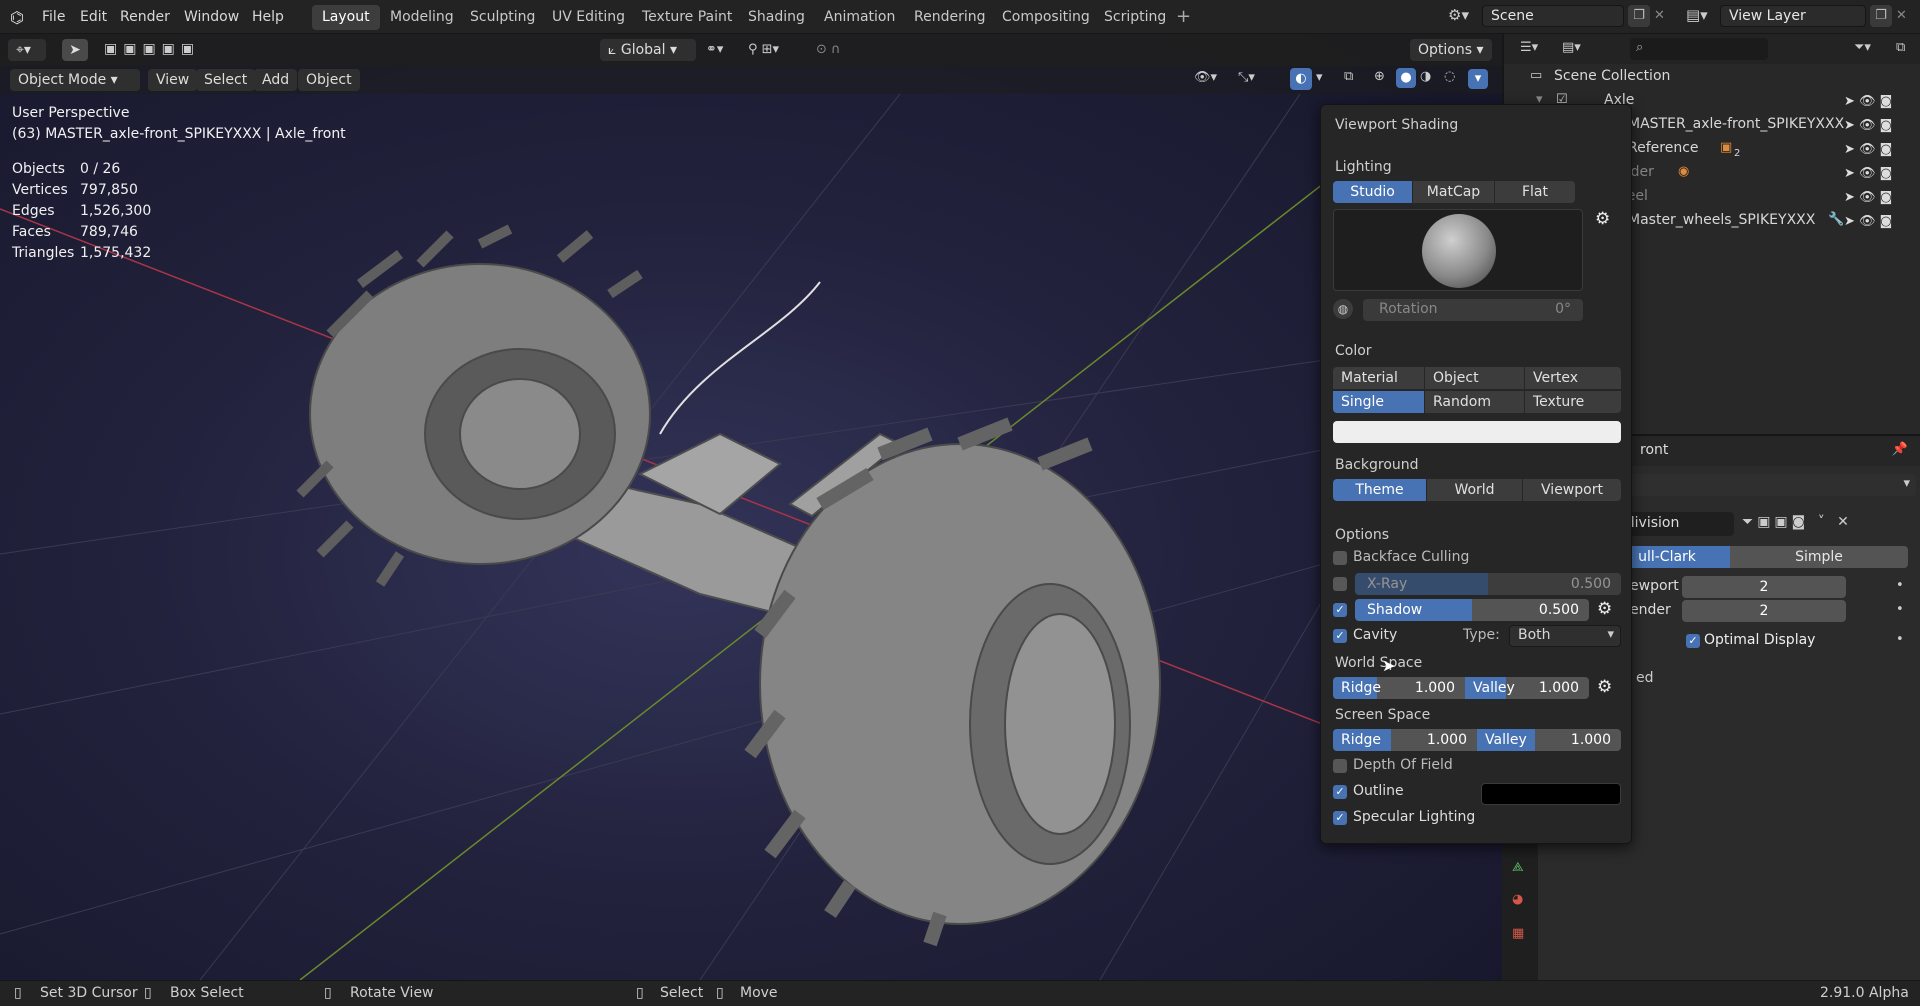 The height and width of the screenshot is (1006, 1920). I want to click on shadow-slider: Shadow 0.500, so click(1472, 610).